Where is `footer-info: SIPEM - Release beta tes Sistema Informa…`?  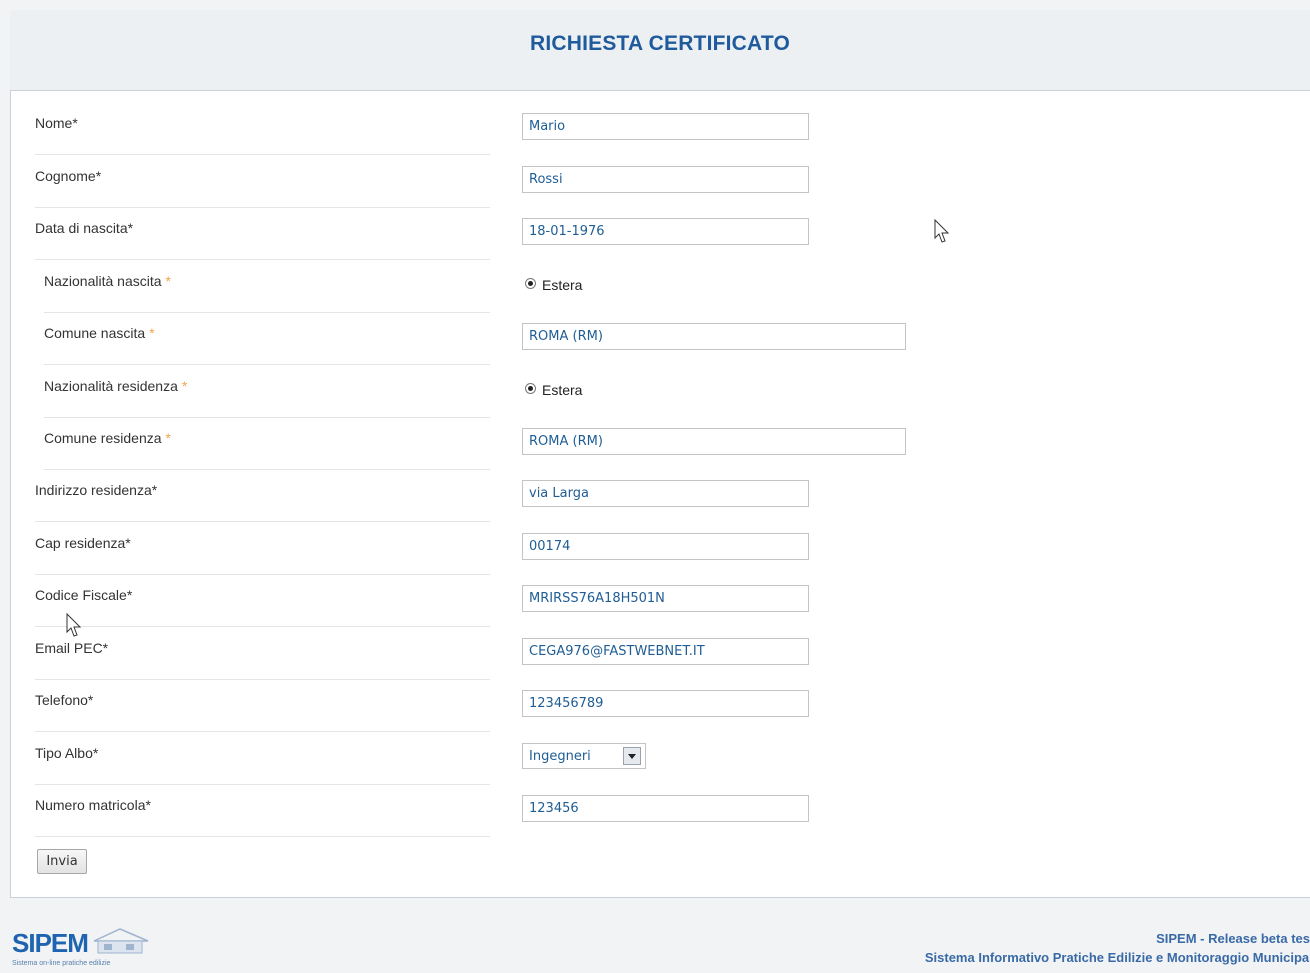 footer-info: SIPEM - Release beta tes Sistema Informa… is located at coordinates (1117, 948).